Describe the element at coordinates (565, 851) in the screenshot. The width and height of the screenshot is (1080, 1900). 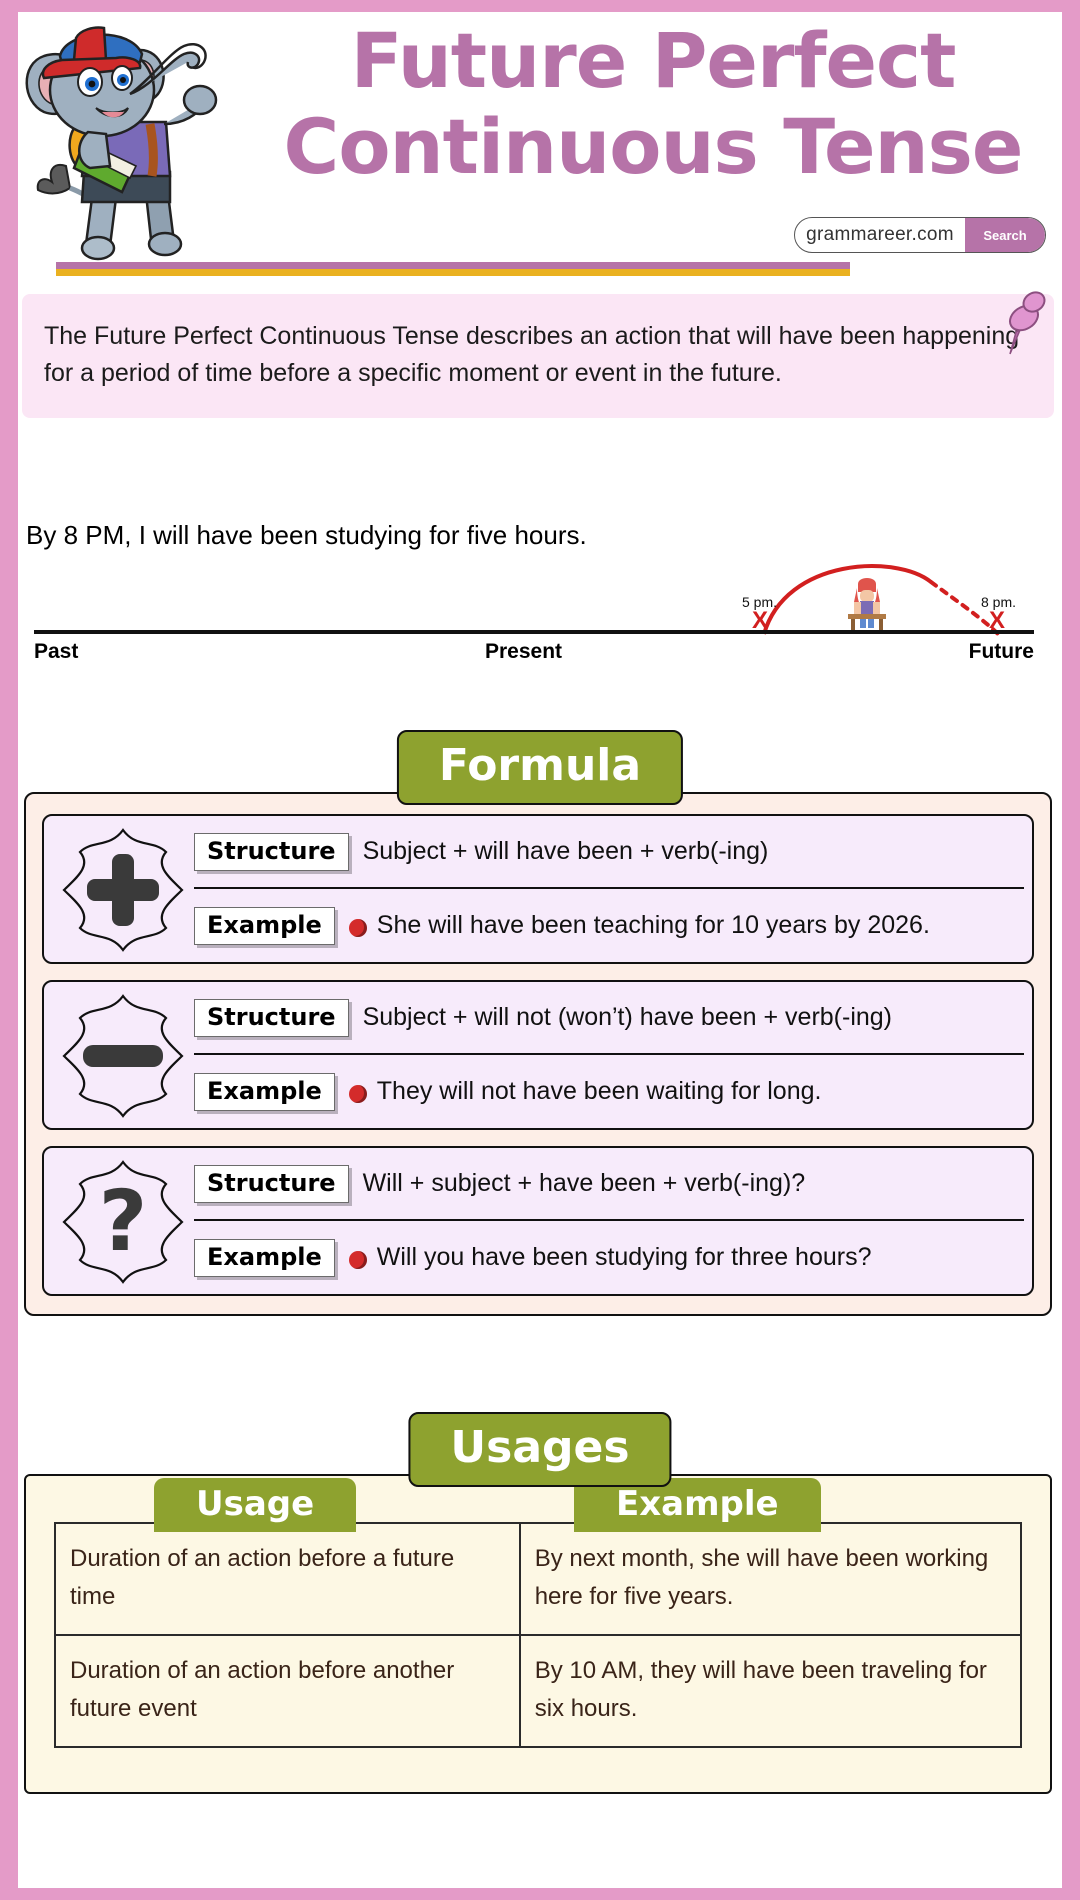
I see `structure-text: Subject + will have been + verb(-ing)` at that location.